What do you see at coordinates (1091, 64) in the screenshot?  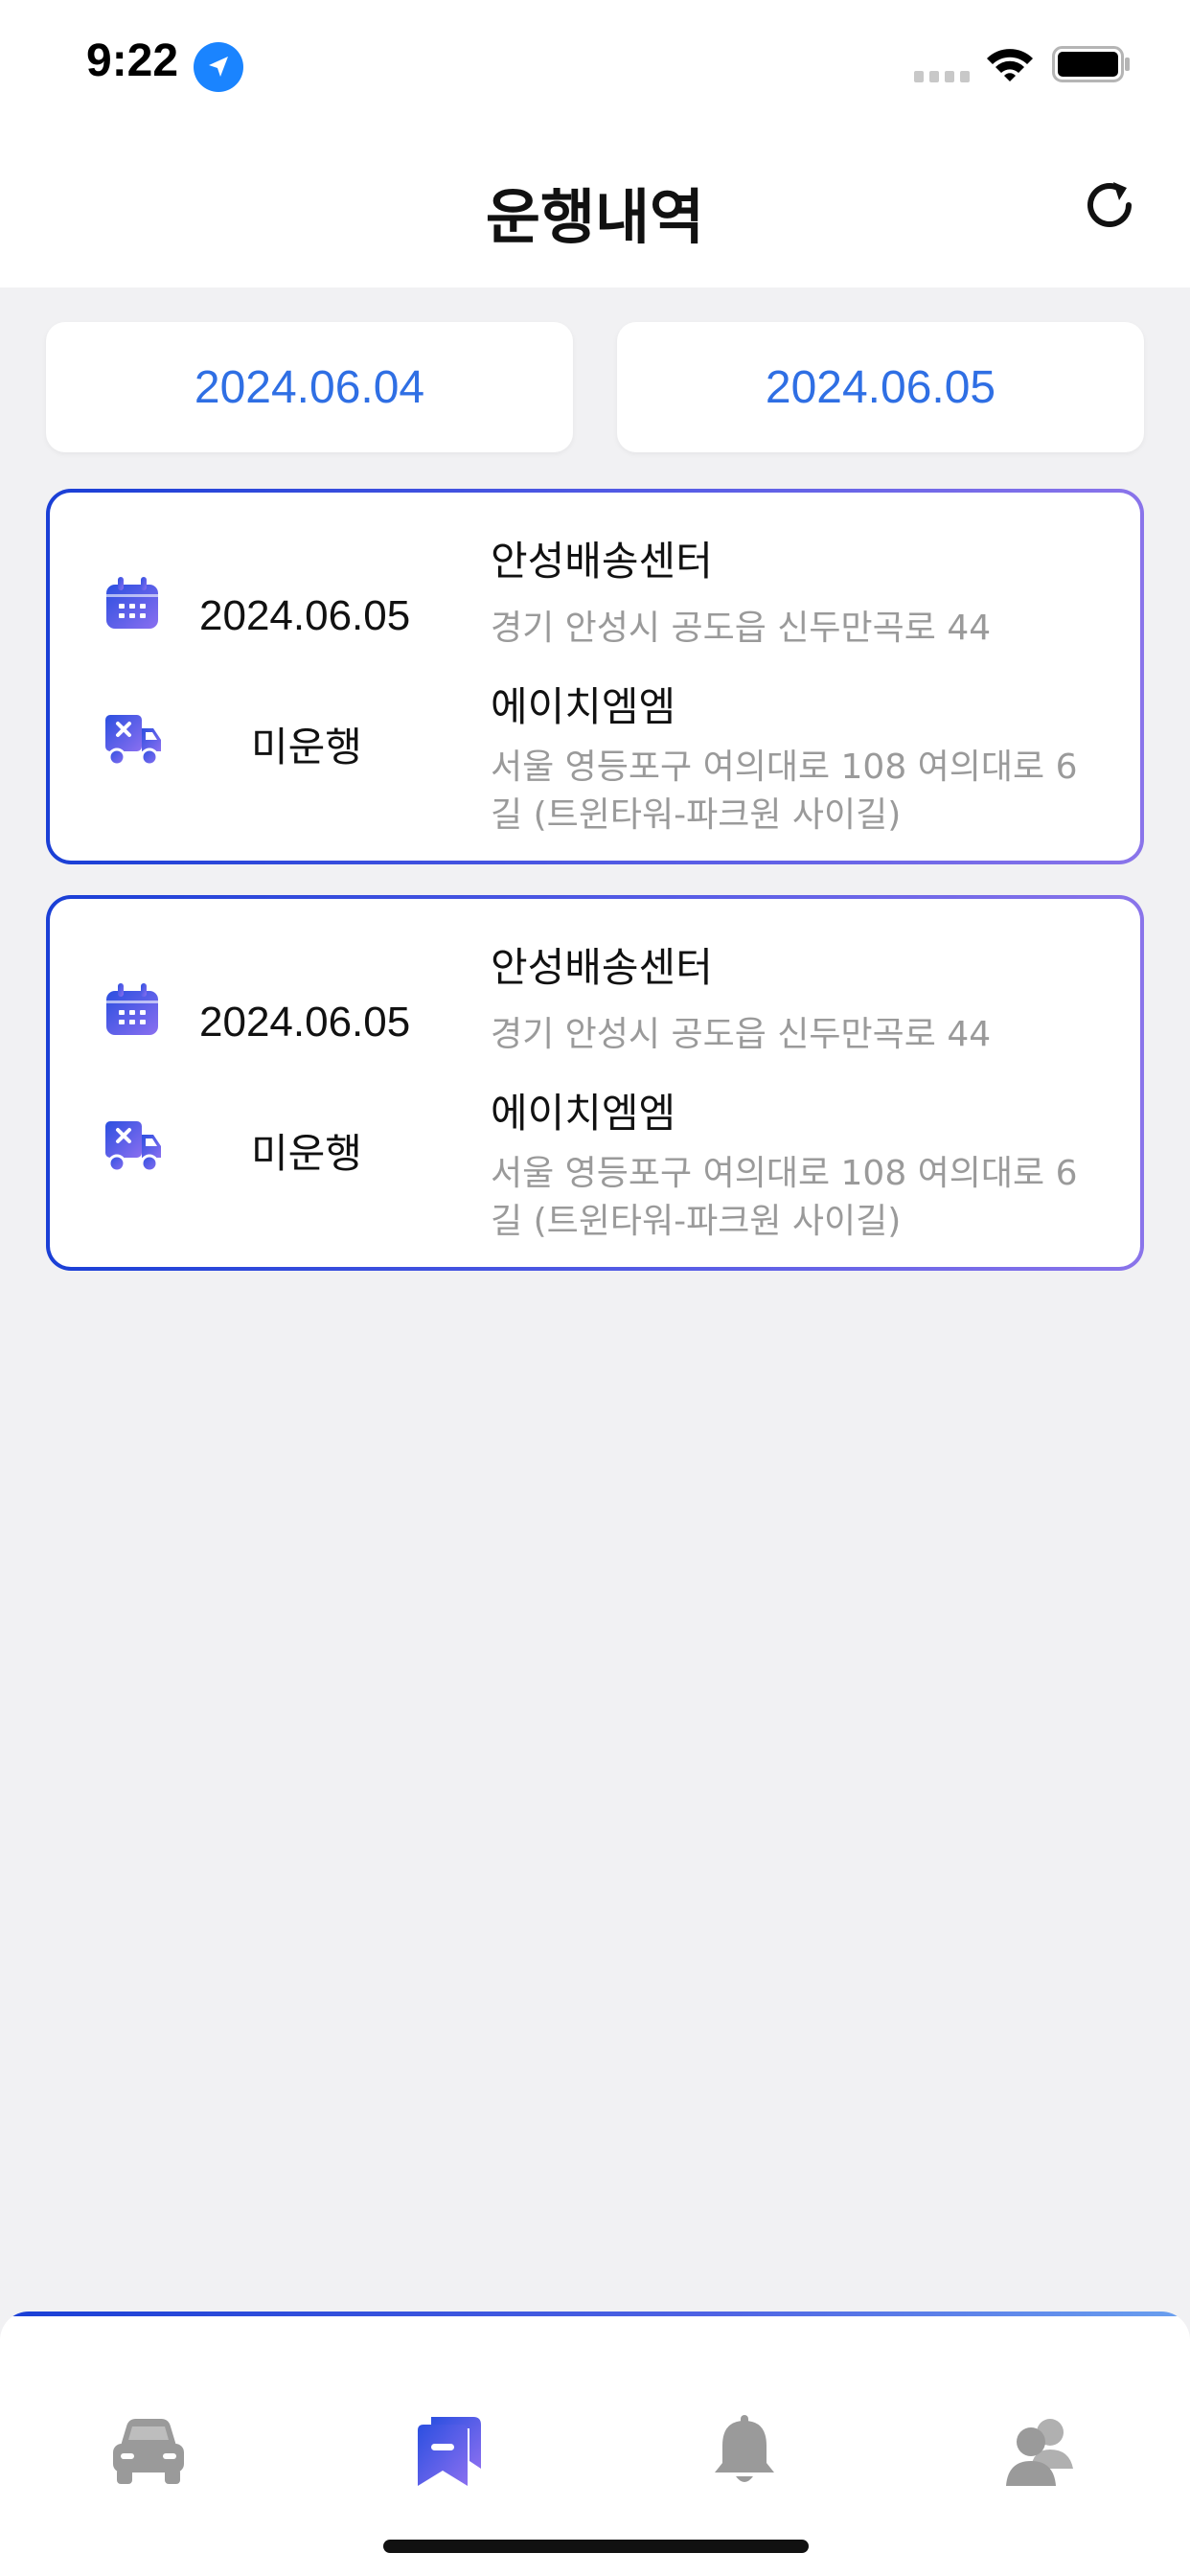 I see `battery-icon` at bounding box center [1091, 64].